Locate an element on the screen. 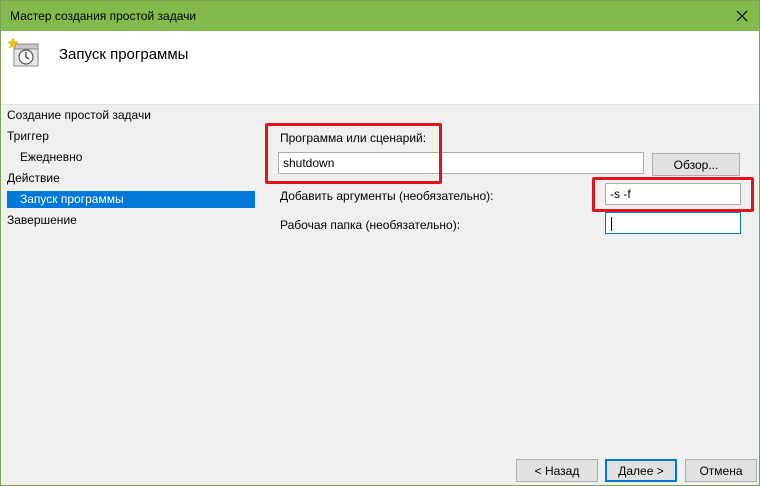 Image resolution: width=760 pixels, height=486 pixels. cancel-button: Отмена is located at coordinates (721, 470).